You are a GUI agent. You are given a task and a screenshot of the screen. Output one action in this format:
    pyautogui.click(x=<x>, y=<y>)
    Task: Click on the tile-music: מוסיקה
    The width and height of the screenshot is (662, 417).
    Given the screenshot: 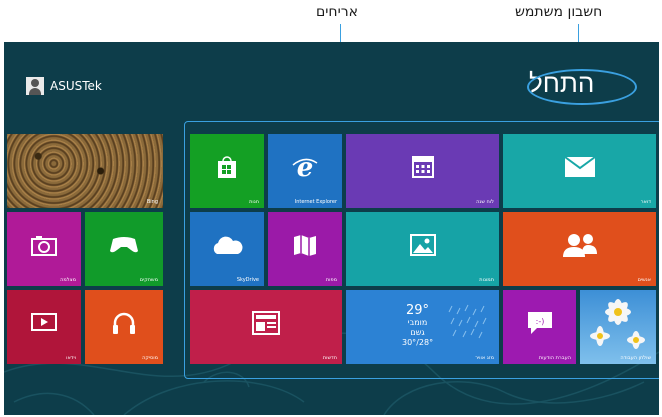 What is the action you would take?
    pyautogui.click(x=124, y=327)
    